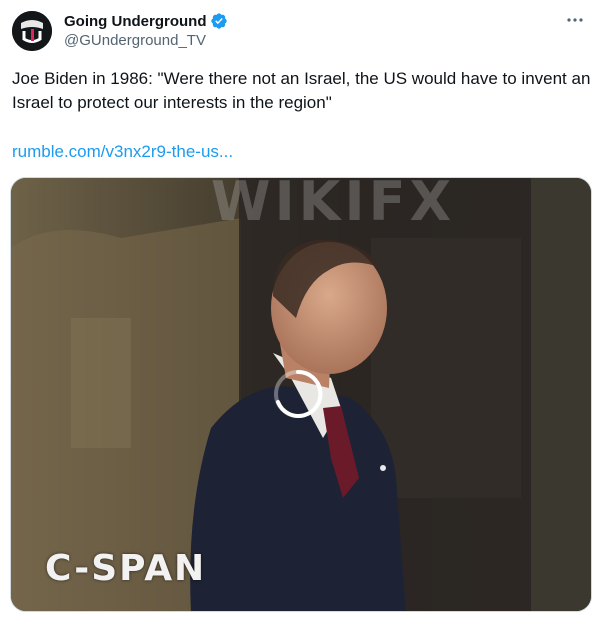 This screenshot has width=600, height=618. Describe the element at coordinates (135, 21) in the screenshot. I see `author-display-name: Going Underground` at that location.